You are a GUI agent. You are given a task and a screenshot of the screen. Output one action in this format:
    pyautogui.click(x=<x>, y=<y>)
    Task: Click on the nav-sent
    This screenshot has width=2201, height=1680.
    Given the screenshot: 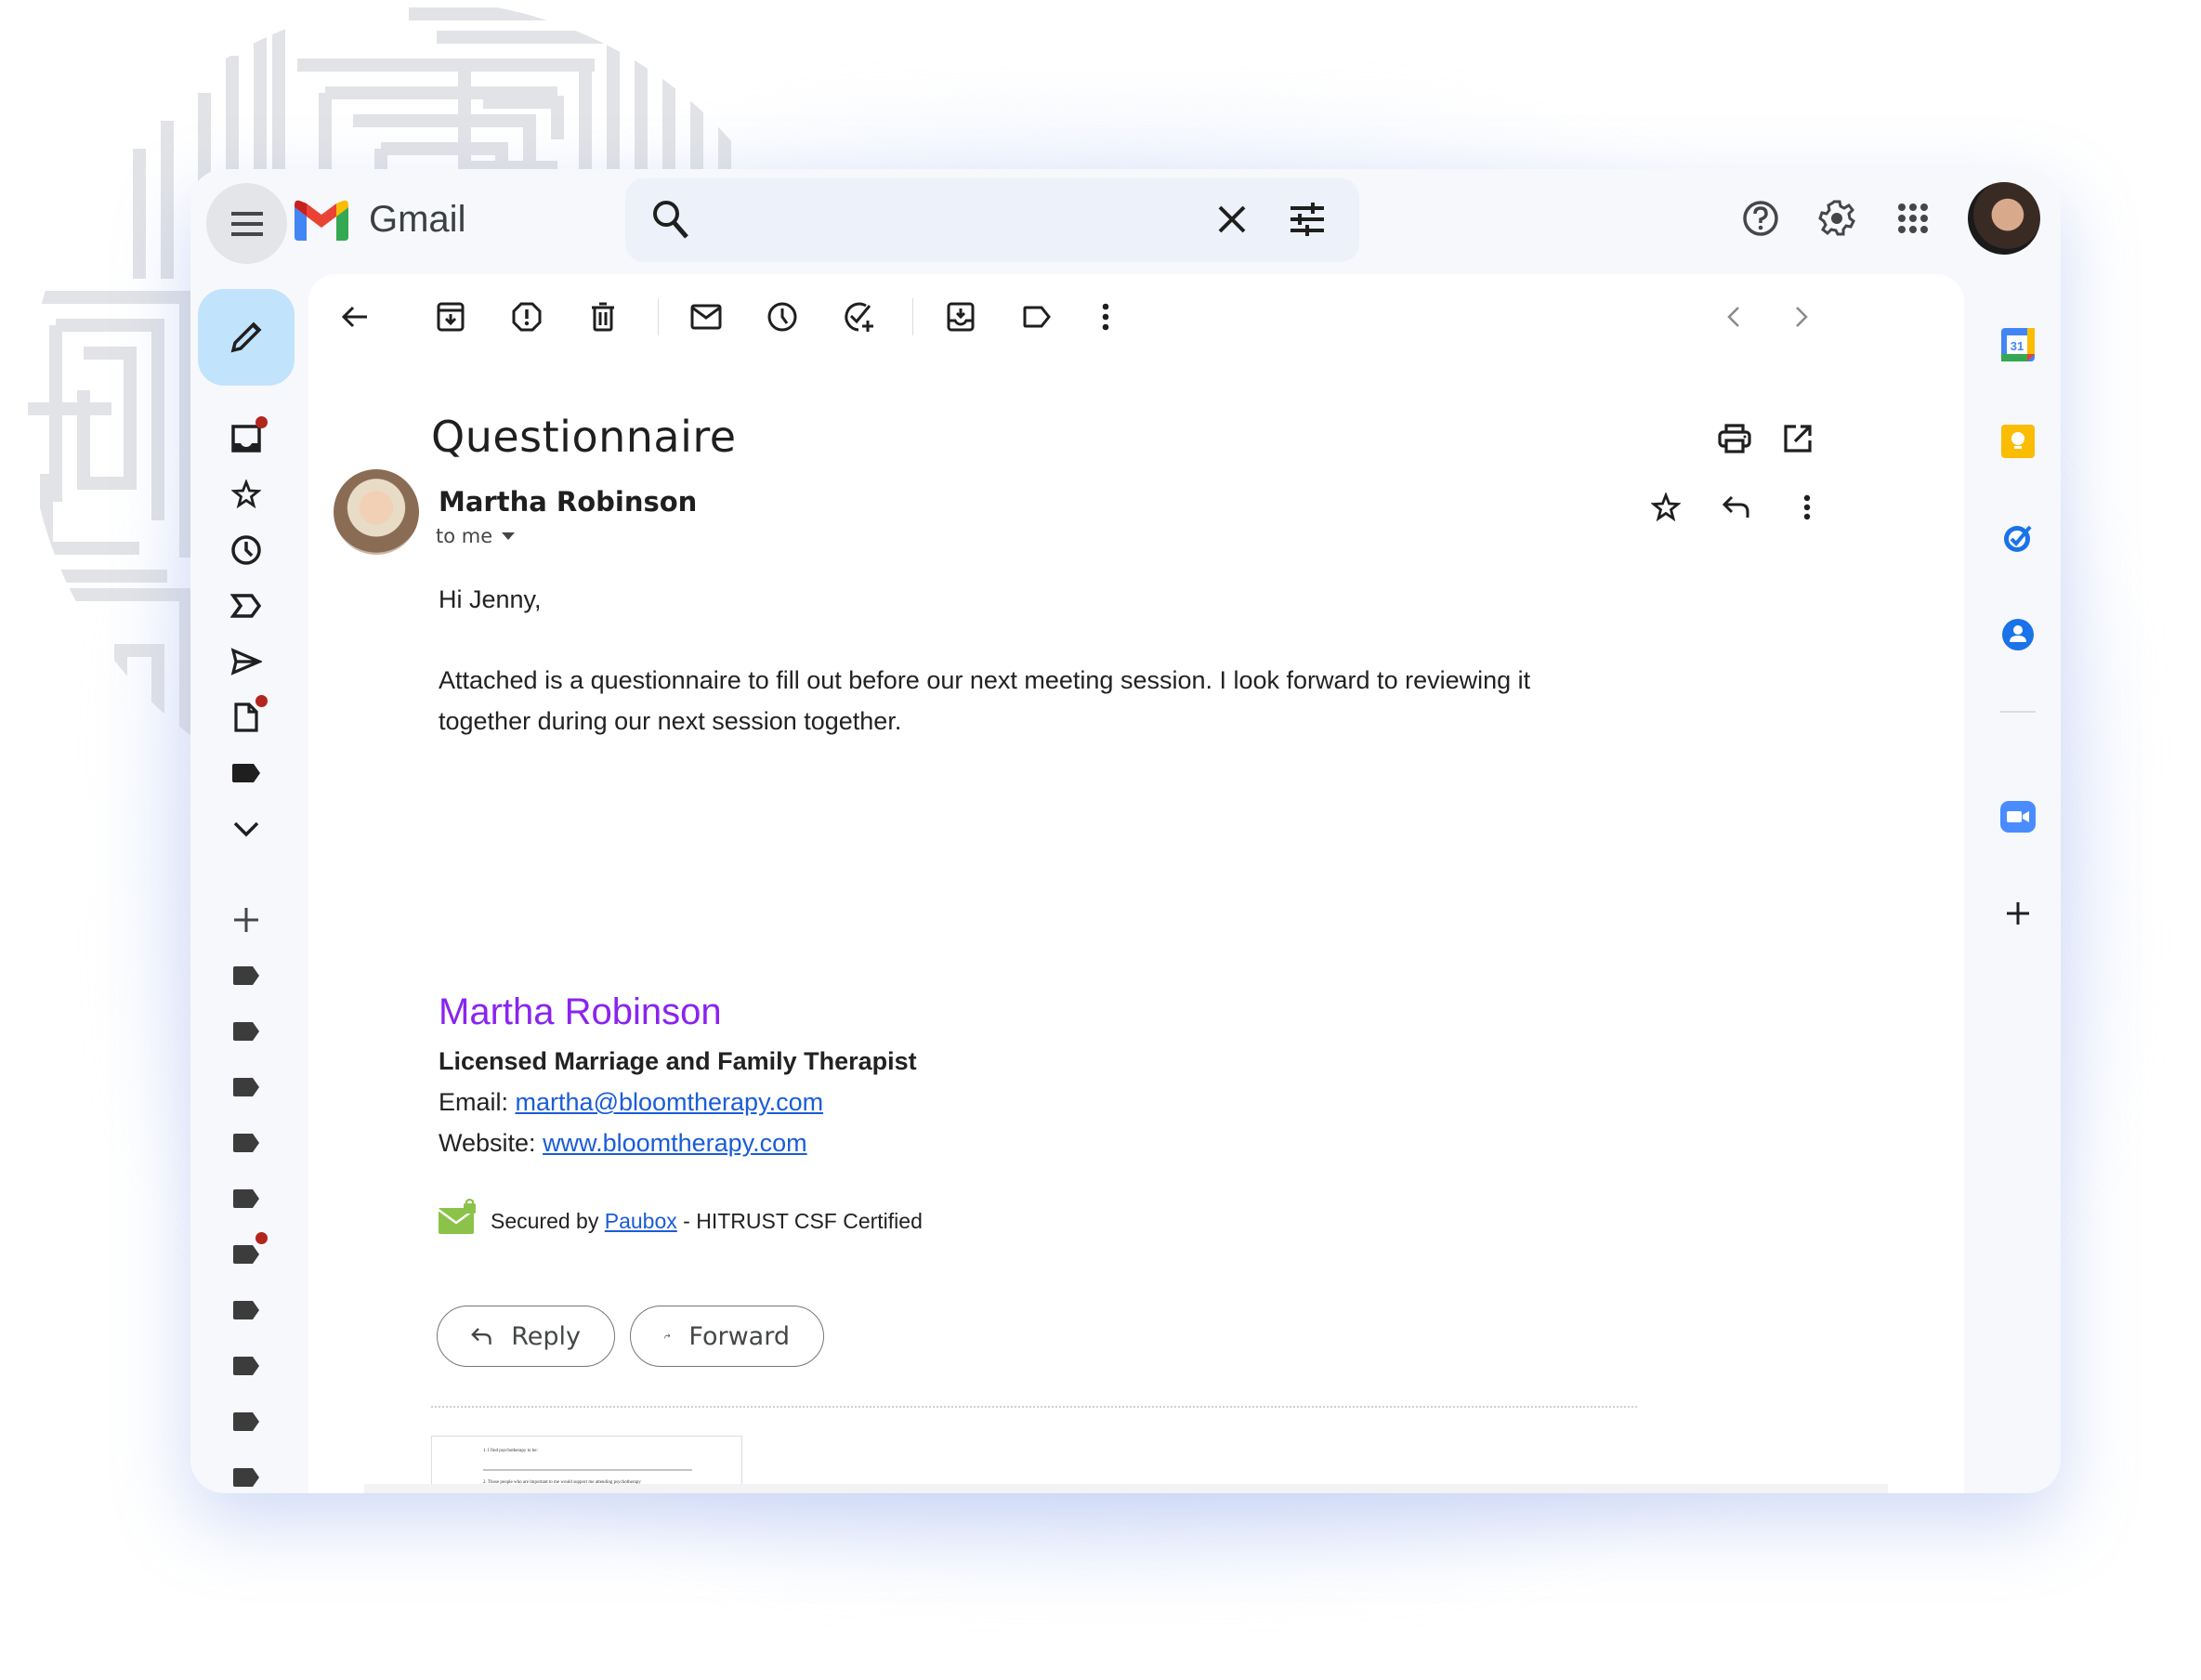 What is the action you would take?
    pyautogui.click(x=246, y=661)
    